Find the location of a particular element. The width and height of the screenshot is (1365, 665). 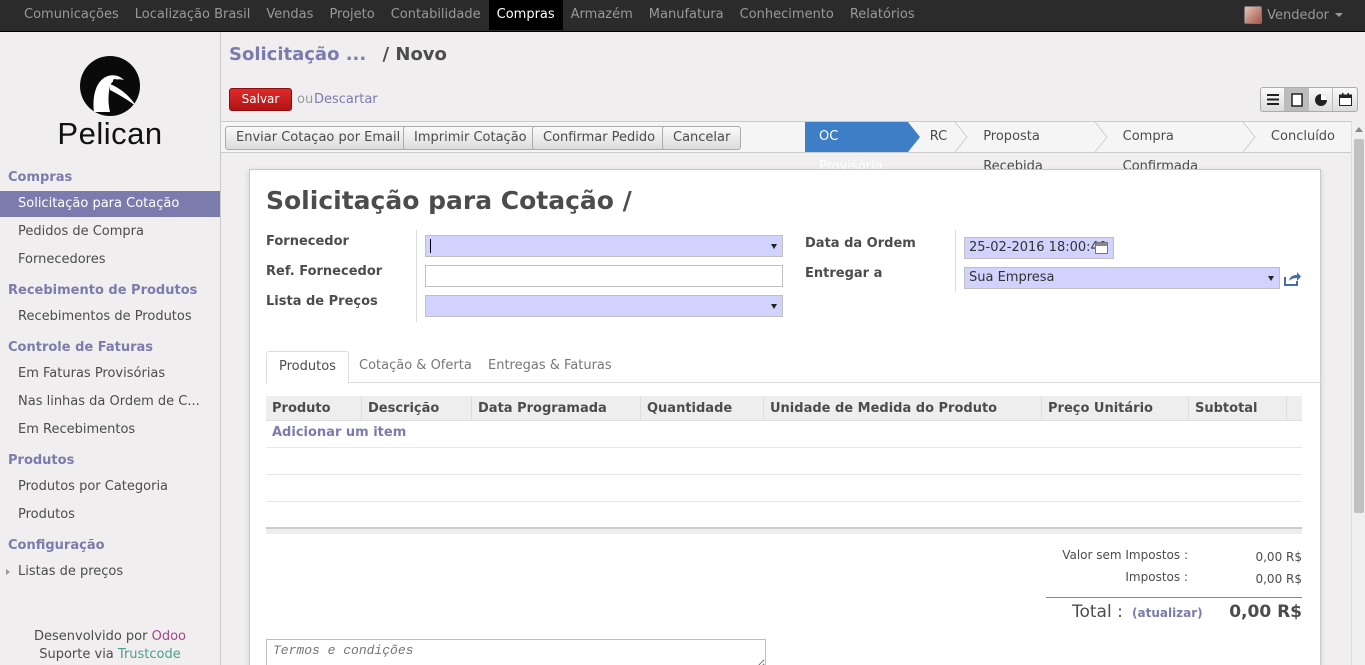

order-date-label: Data da Ordem is located at coordinates (860, 243).